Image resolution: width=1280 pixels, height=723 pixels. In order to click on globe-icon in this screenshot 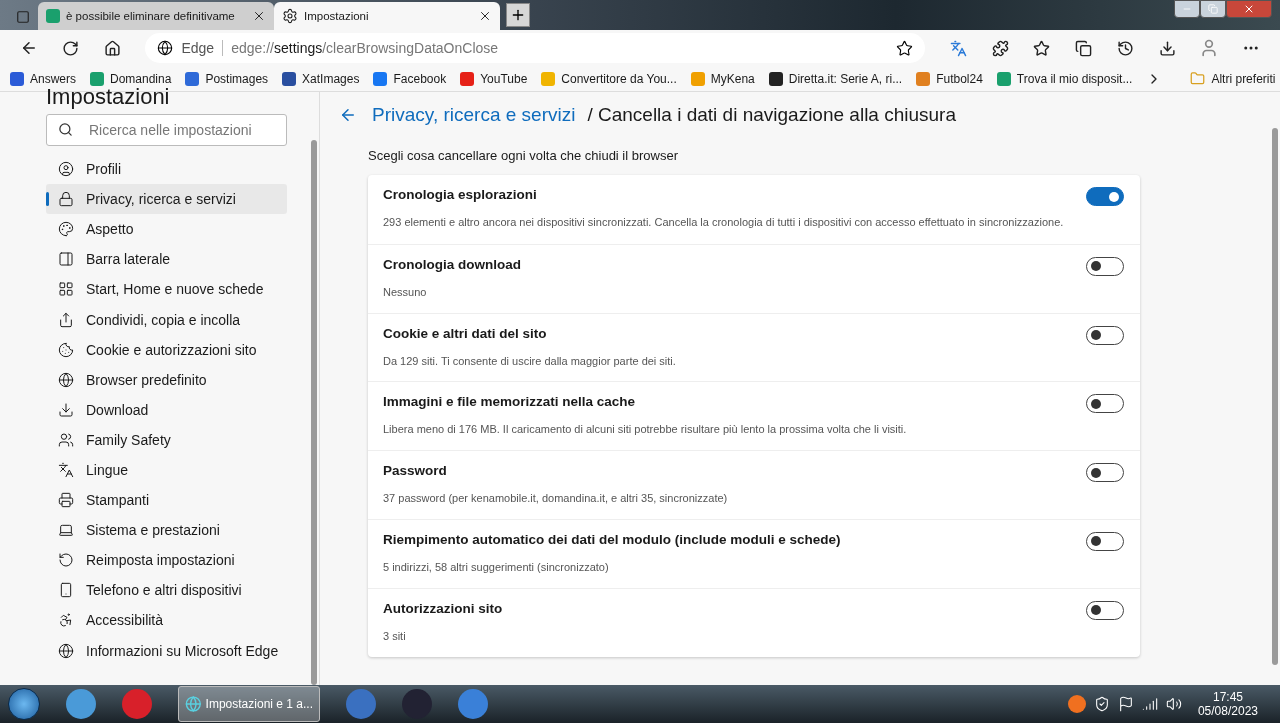, I will do `click(66, 650)`.